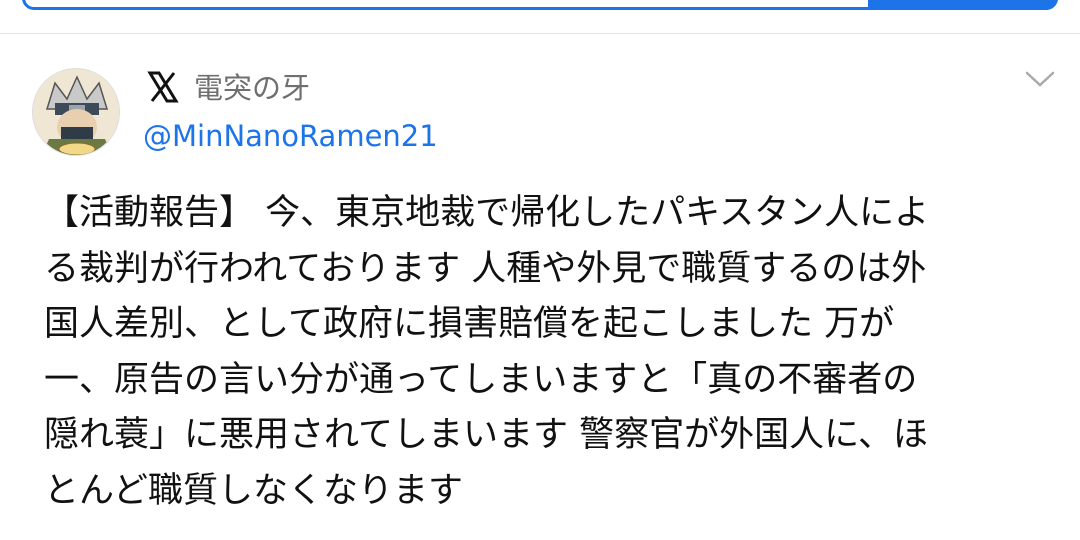 The width and height of the screenshot is (1080, 540). What do you see at coordinates (540, 33) in the screenshot?
I see `divider` at bounding box center [540, 33].